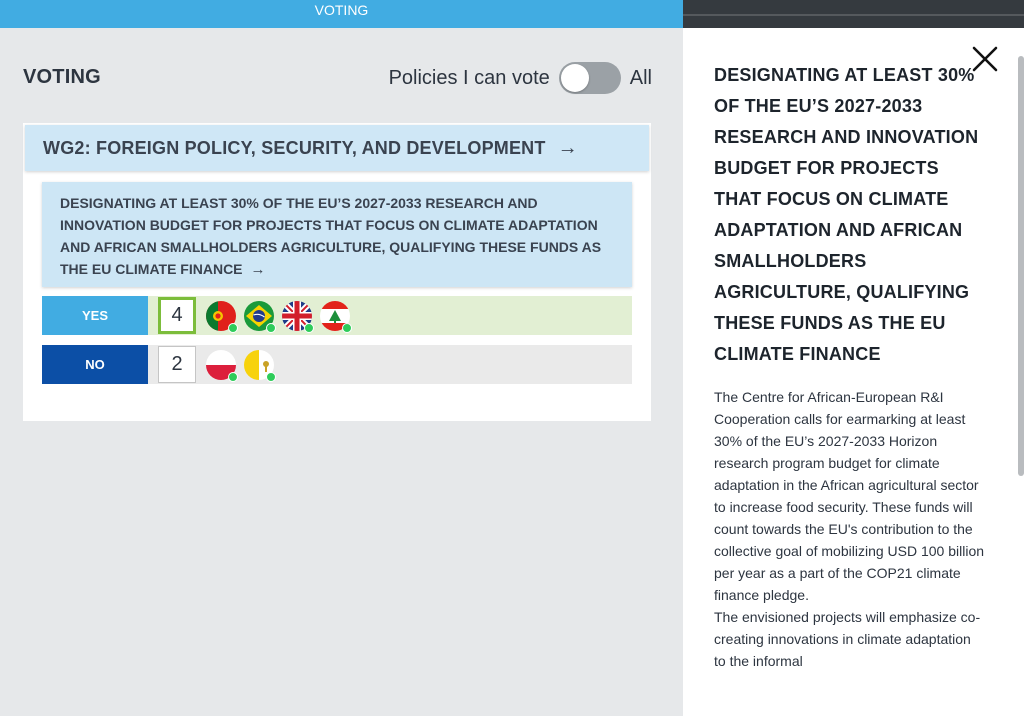 The height and width of the screenshot is (716, 1024). I want to click on filter-alt-label: All, so click(640, 77).